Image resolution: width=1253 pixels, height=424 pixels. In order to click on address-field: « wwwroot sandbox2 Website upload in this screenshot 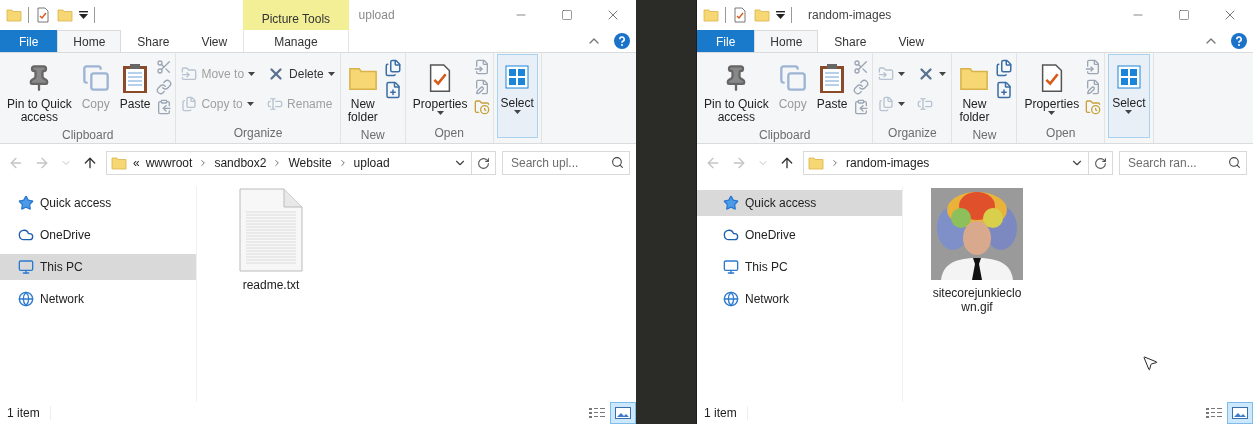, I will do `click(301, 163)`.